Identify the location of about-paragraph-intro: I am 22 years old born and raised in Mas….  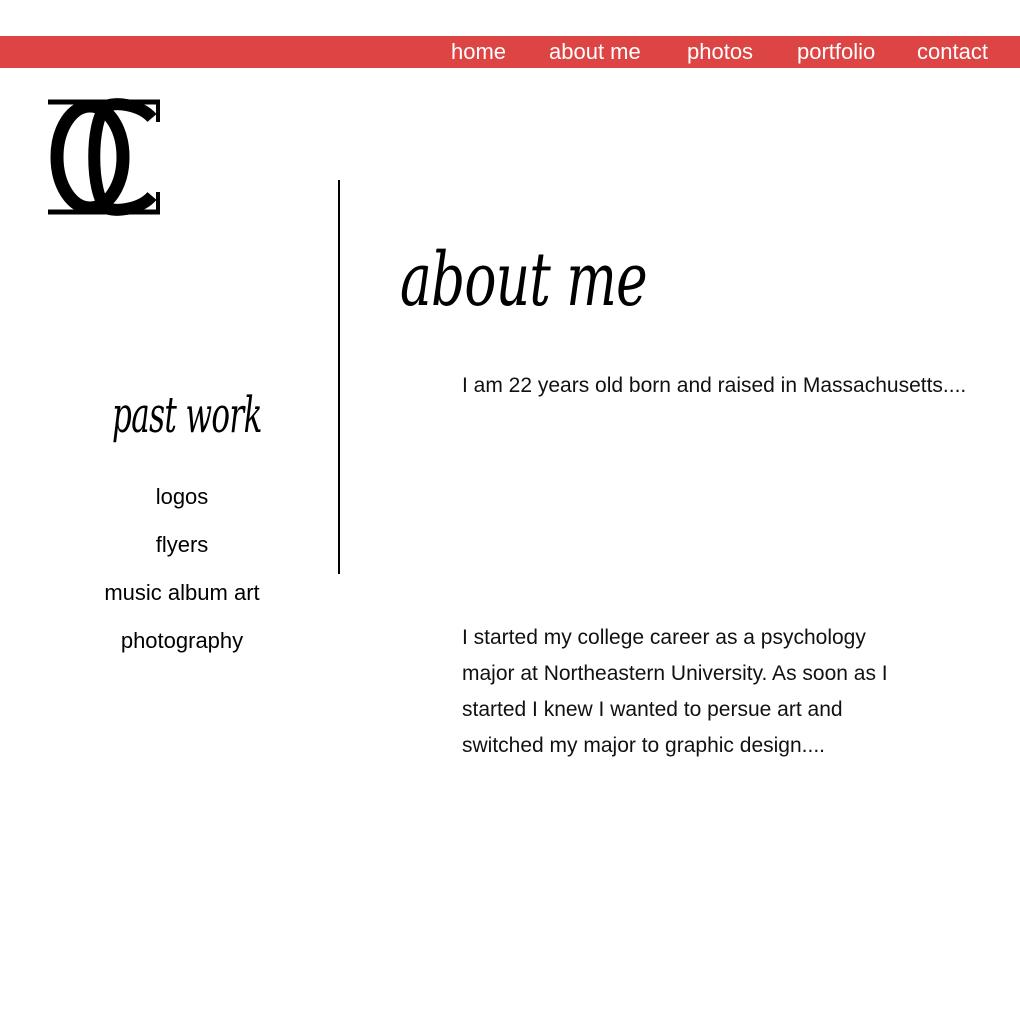
(714, 385).